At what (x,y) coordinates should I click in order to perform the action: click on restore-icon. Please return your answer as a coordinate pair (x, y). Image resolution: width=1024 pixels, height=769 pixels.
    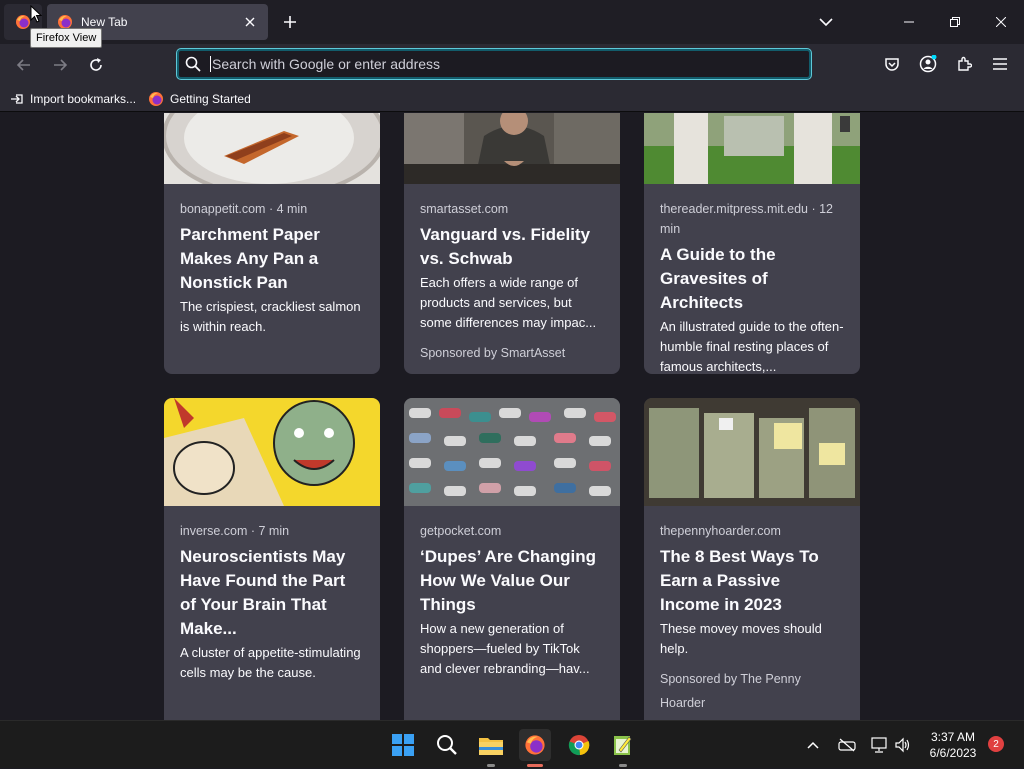
    Looking at the image, I should click on (955, 22).